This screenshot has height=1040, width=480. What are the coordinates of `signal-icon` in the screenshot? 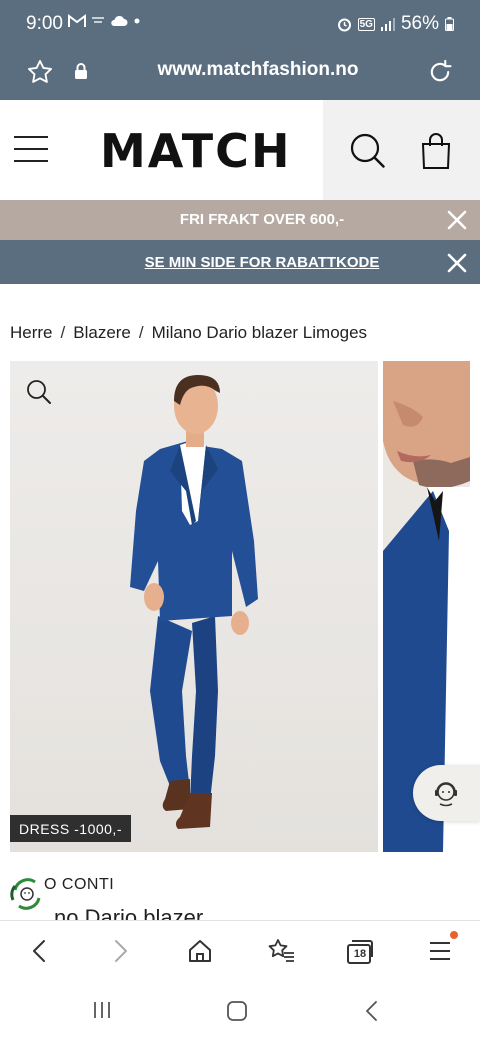 It's located at (387, 24).